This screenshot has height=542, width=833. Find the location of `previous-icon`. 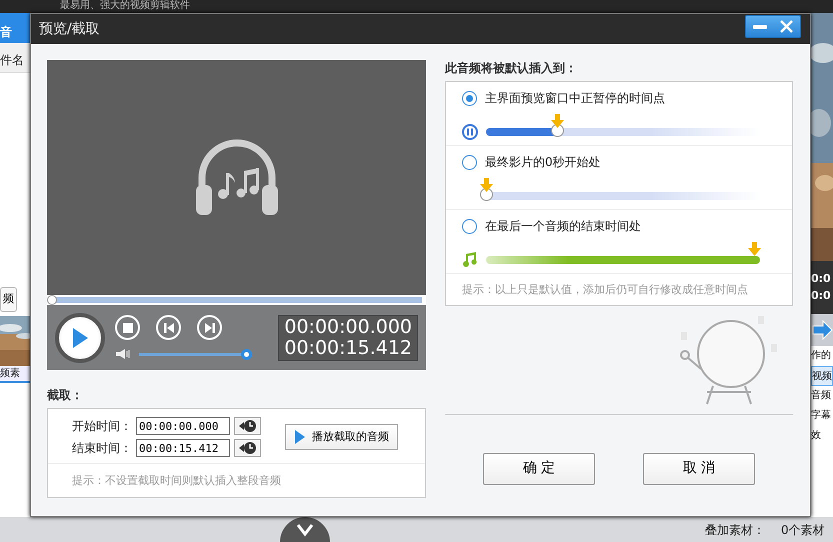

previous-icon is located at coordinates (168, 328).